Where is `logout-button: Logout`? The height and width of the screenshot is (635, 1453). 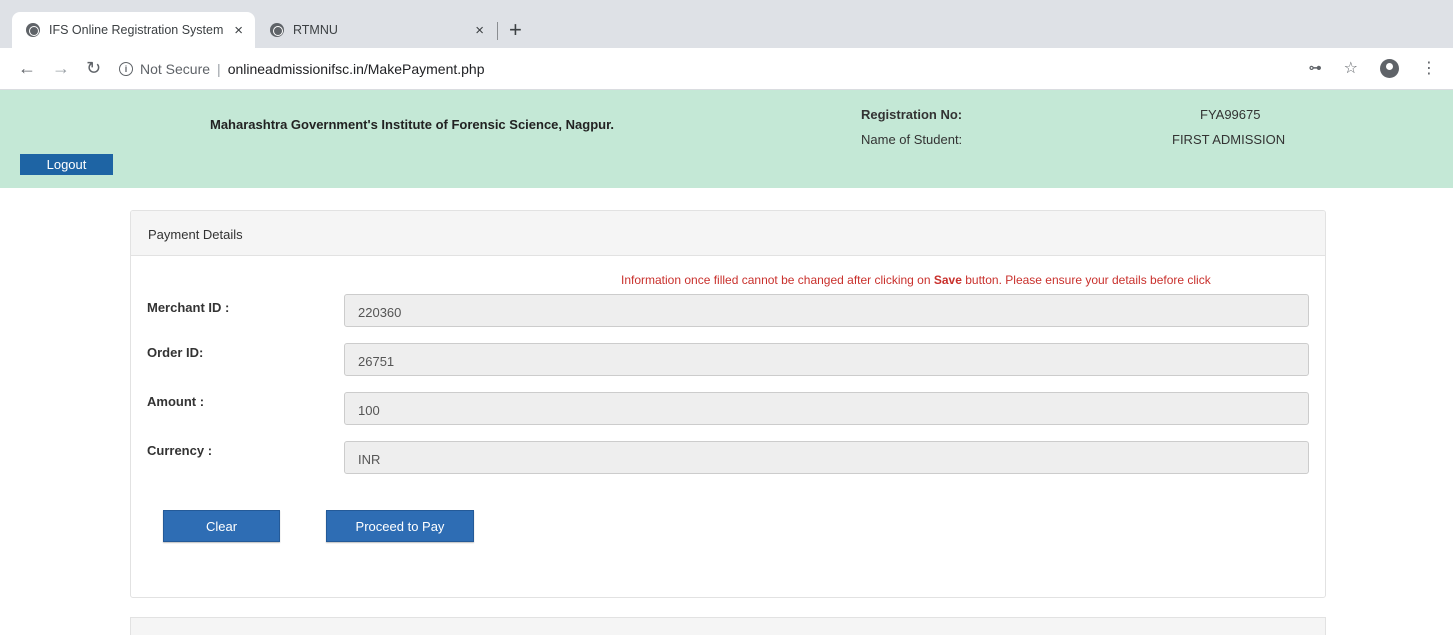 logout-button: Logout is located at coordinates (66, 164).